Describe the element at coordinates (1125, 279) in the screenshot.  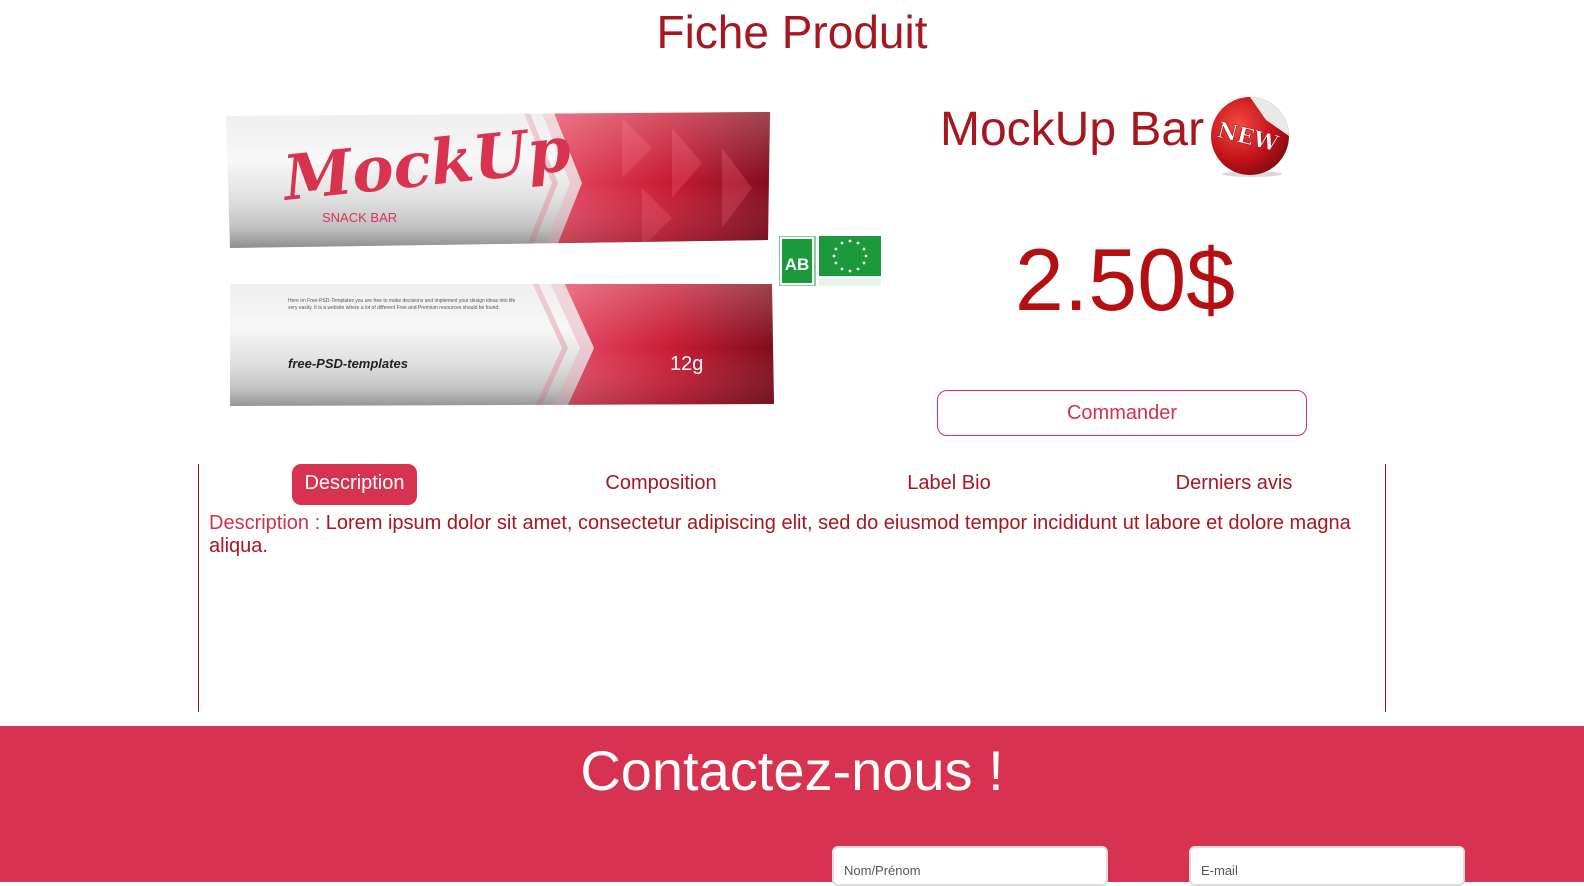
I see `product-price: 2.50$` at that location.